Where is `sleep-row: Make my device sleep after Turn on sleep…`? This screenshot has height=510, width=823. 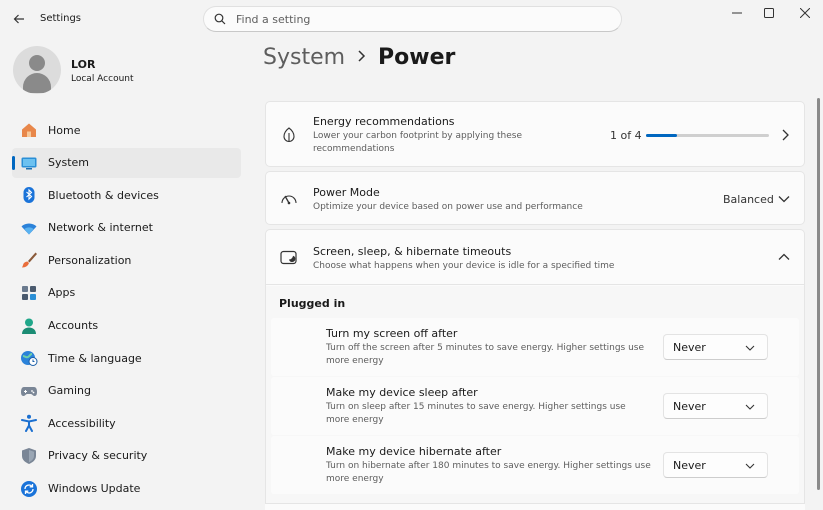 sleep-row: Make my device sleep after Turn on sleep… is located at coordinates (535, 406).